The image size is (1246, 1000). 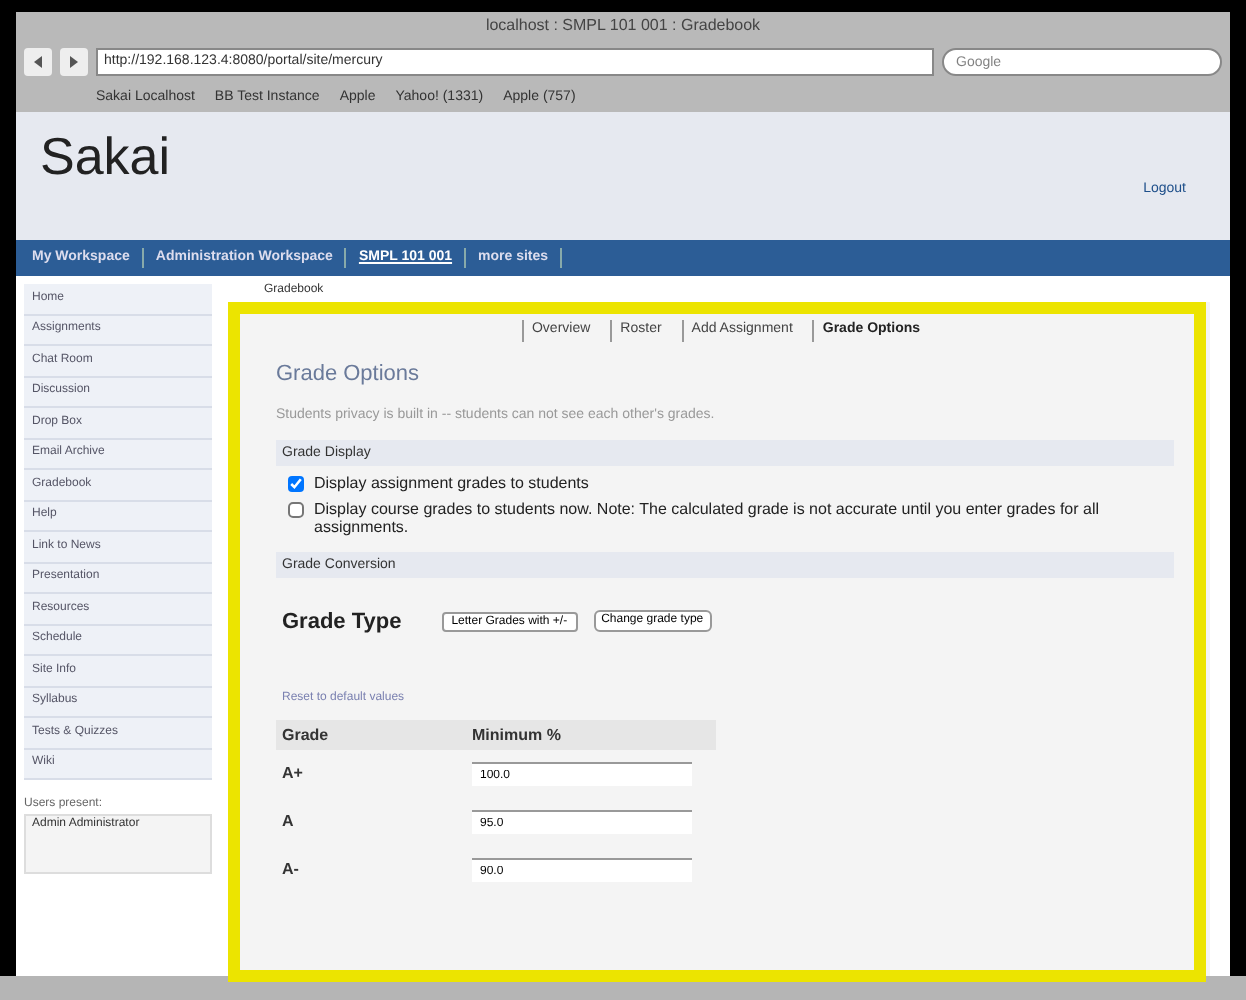 What do you see at coordinates (289, 822) in the screenshot?
I see `grade-cell-text: A` at bounding box center [289, 822].